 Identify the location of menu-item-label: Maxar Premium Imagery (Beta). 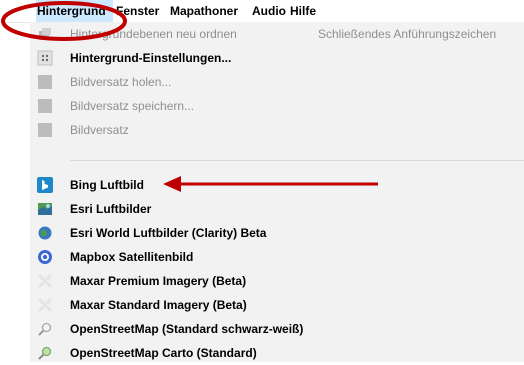
(158, 281).